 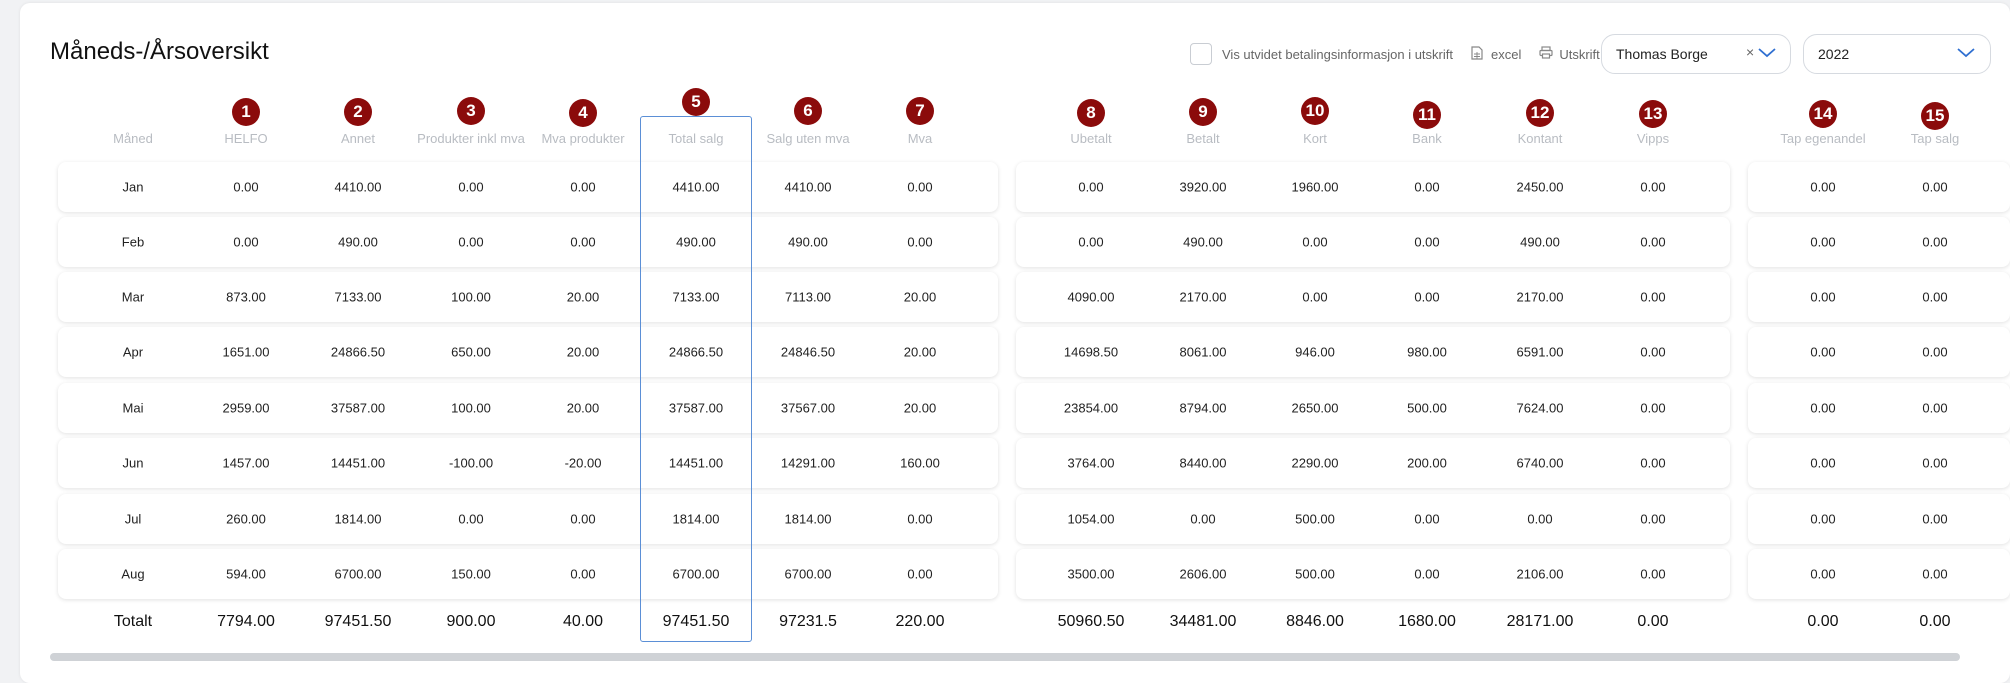 I want to click on column-number-badge: 15, so click(x=1935, y=116).